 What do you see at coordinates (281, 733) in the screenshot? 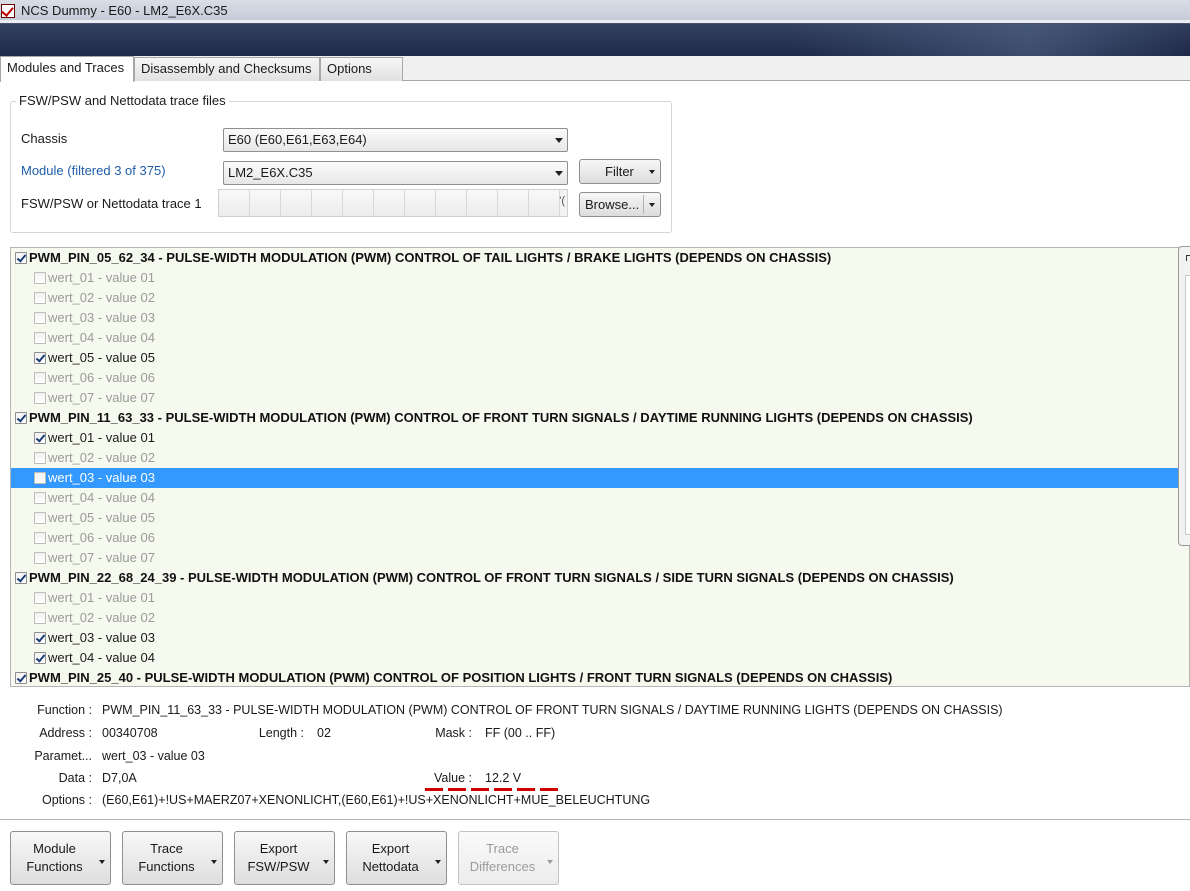
I see `length-label: Length :` at bounding box center [281, 733].